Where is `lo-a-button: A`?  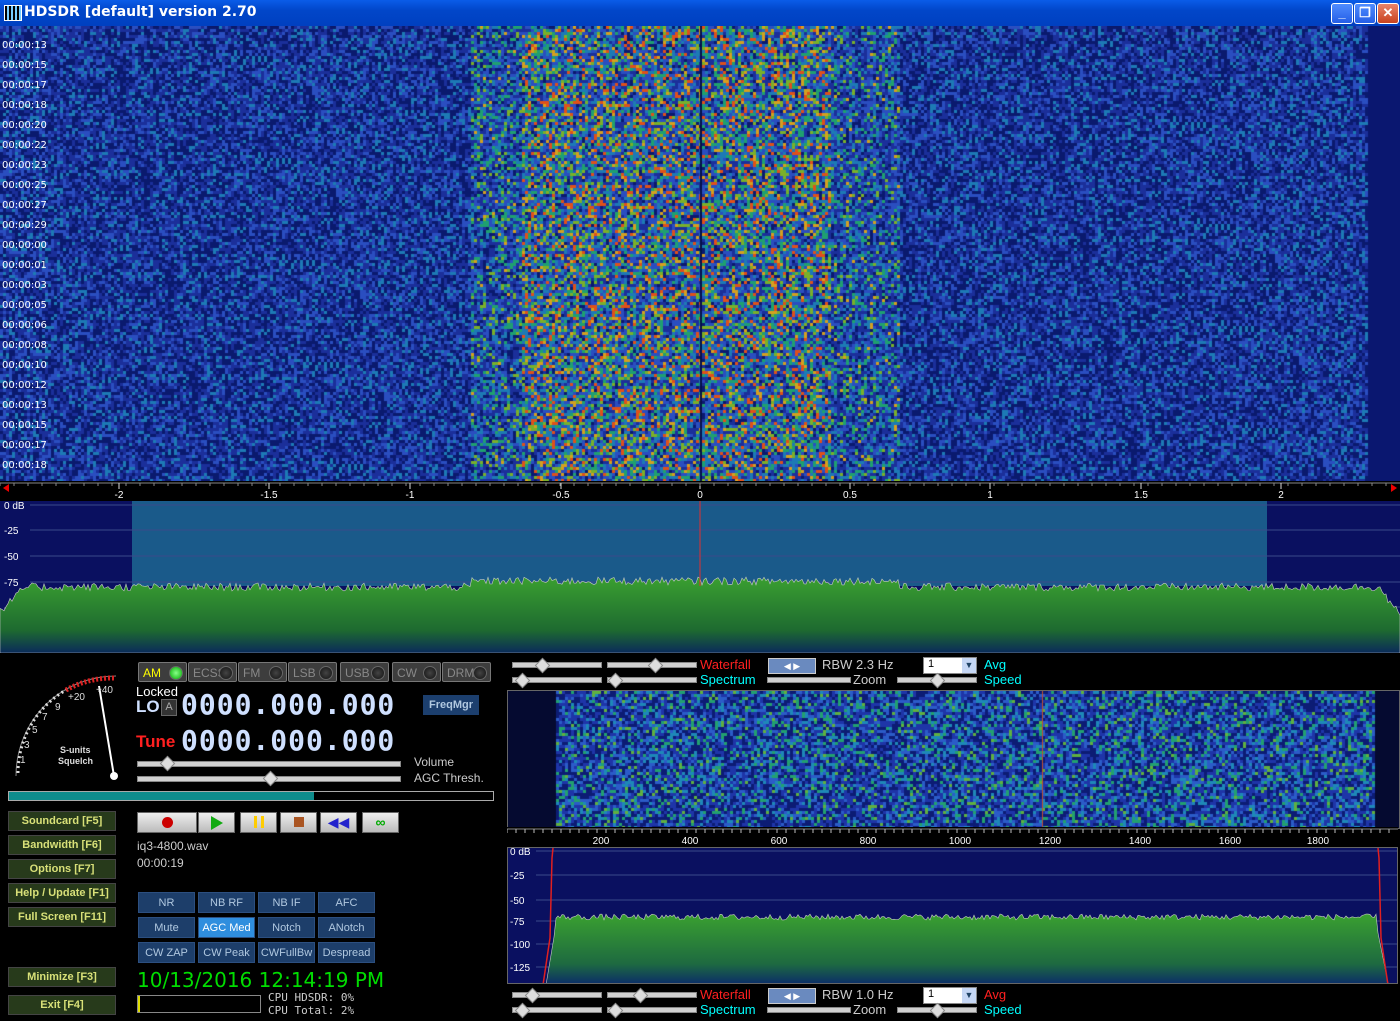
lo-a-button: A is located at coordinates (169, 707).